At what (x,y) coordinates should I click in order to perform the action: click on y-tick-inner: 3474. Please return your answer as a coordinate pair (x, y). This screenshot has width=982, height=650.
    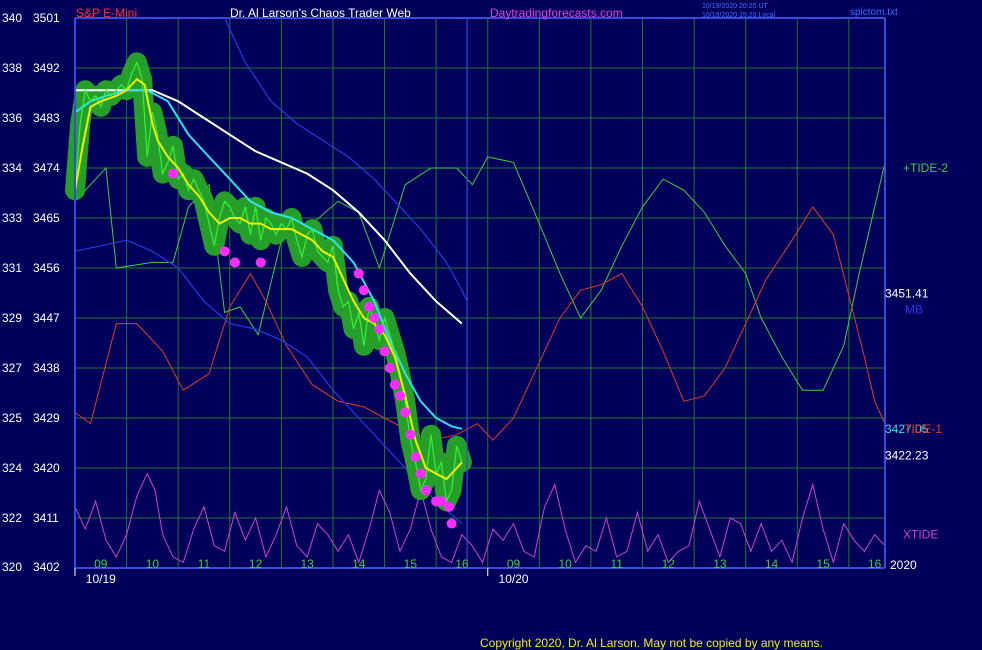
    Looking at the image, I should click on (46, 168).